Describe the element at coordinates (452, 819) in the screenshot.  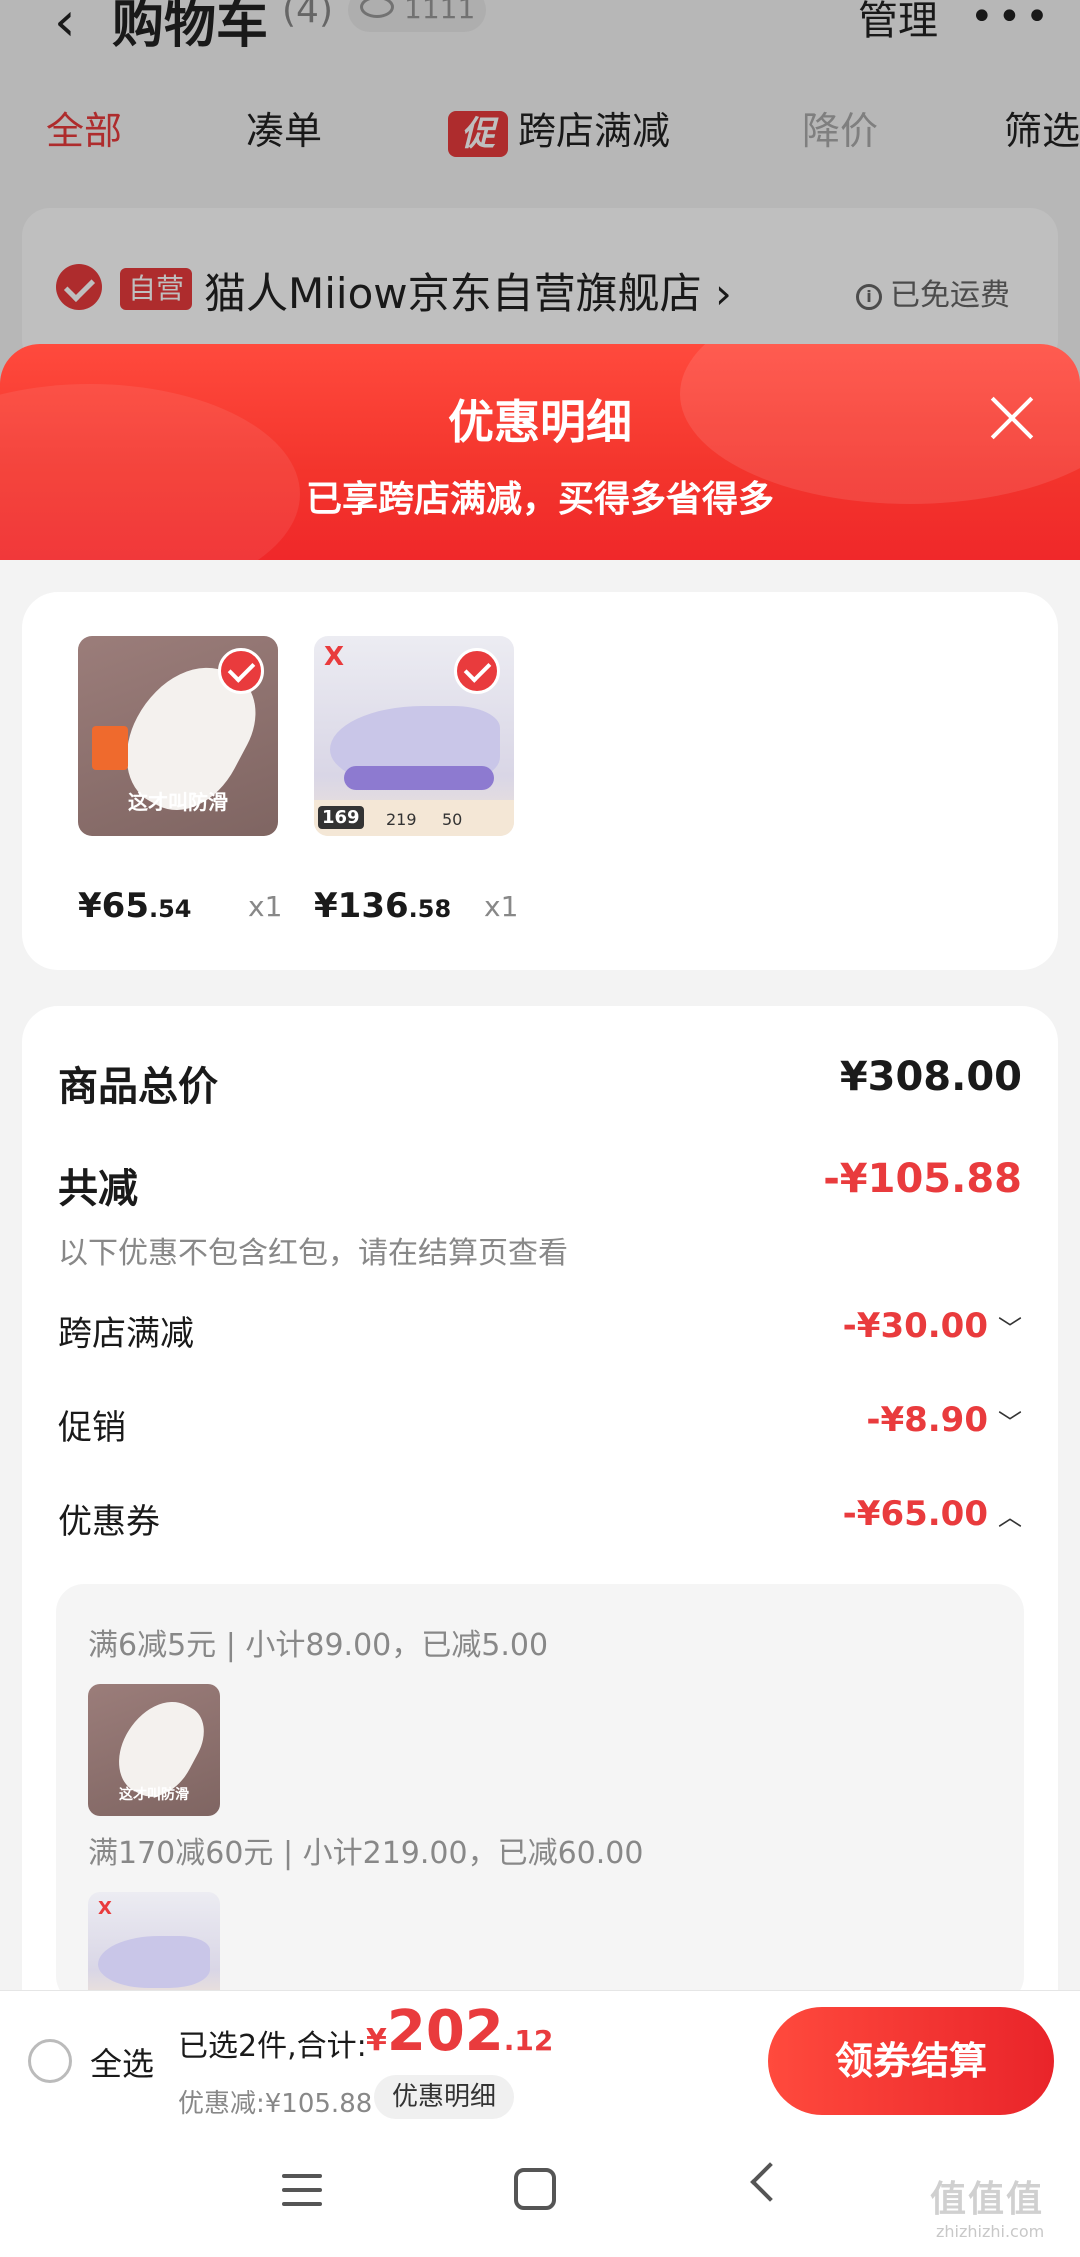
I see `image-number-label: 50` at that location.